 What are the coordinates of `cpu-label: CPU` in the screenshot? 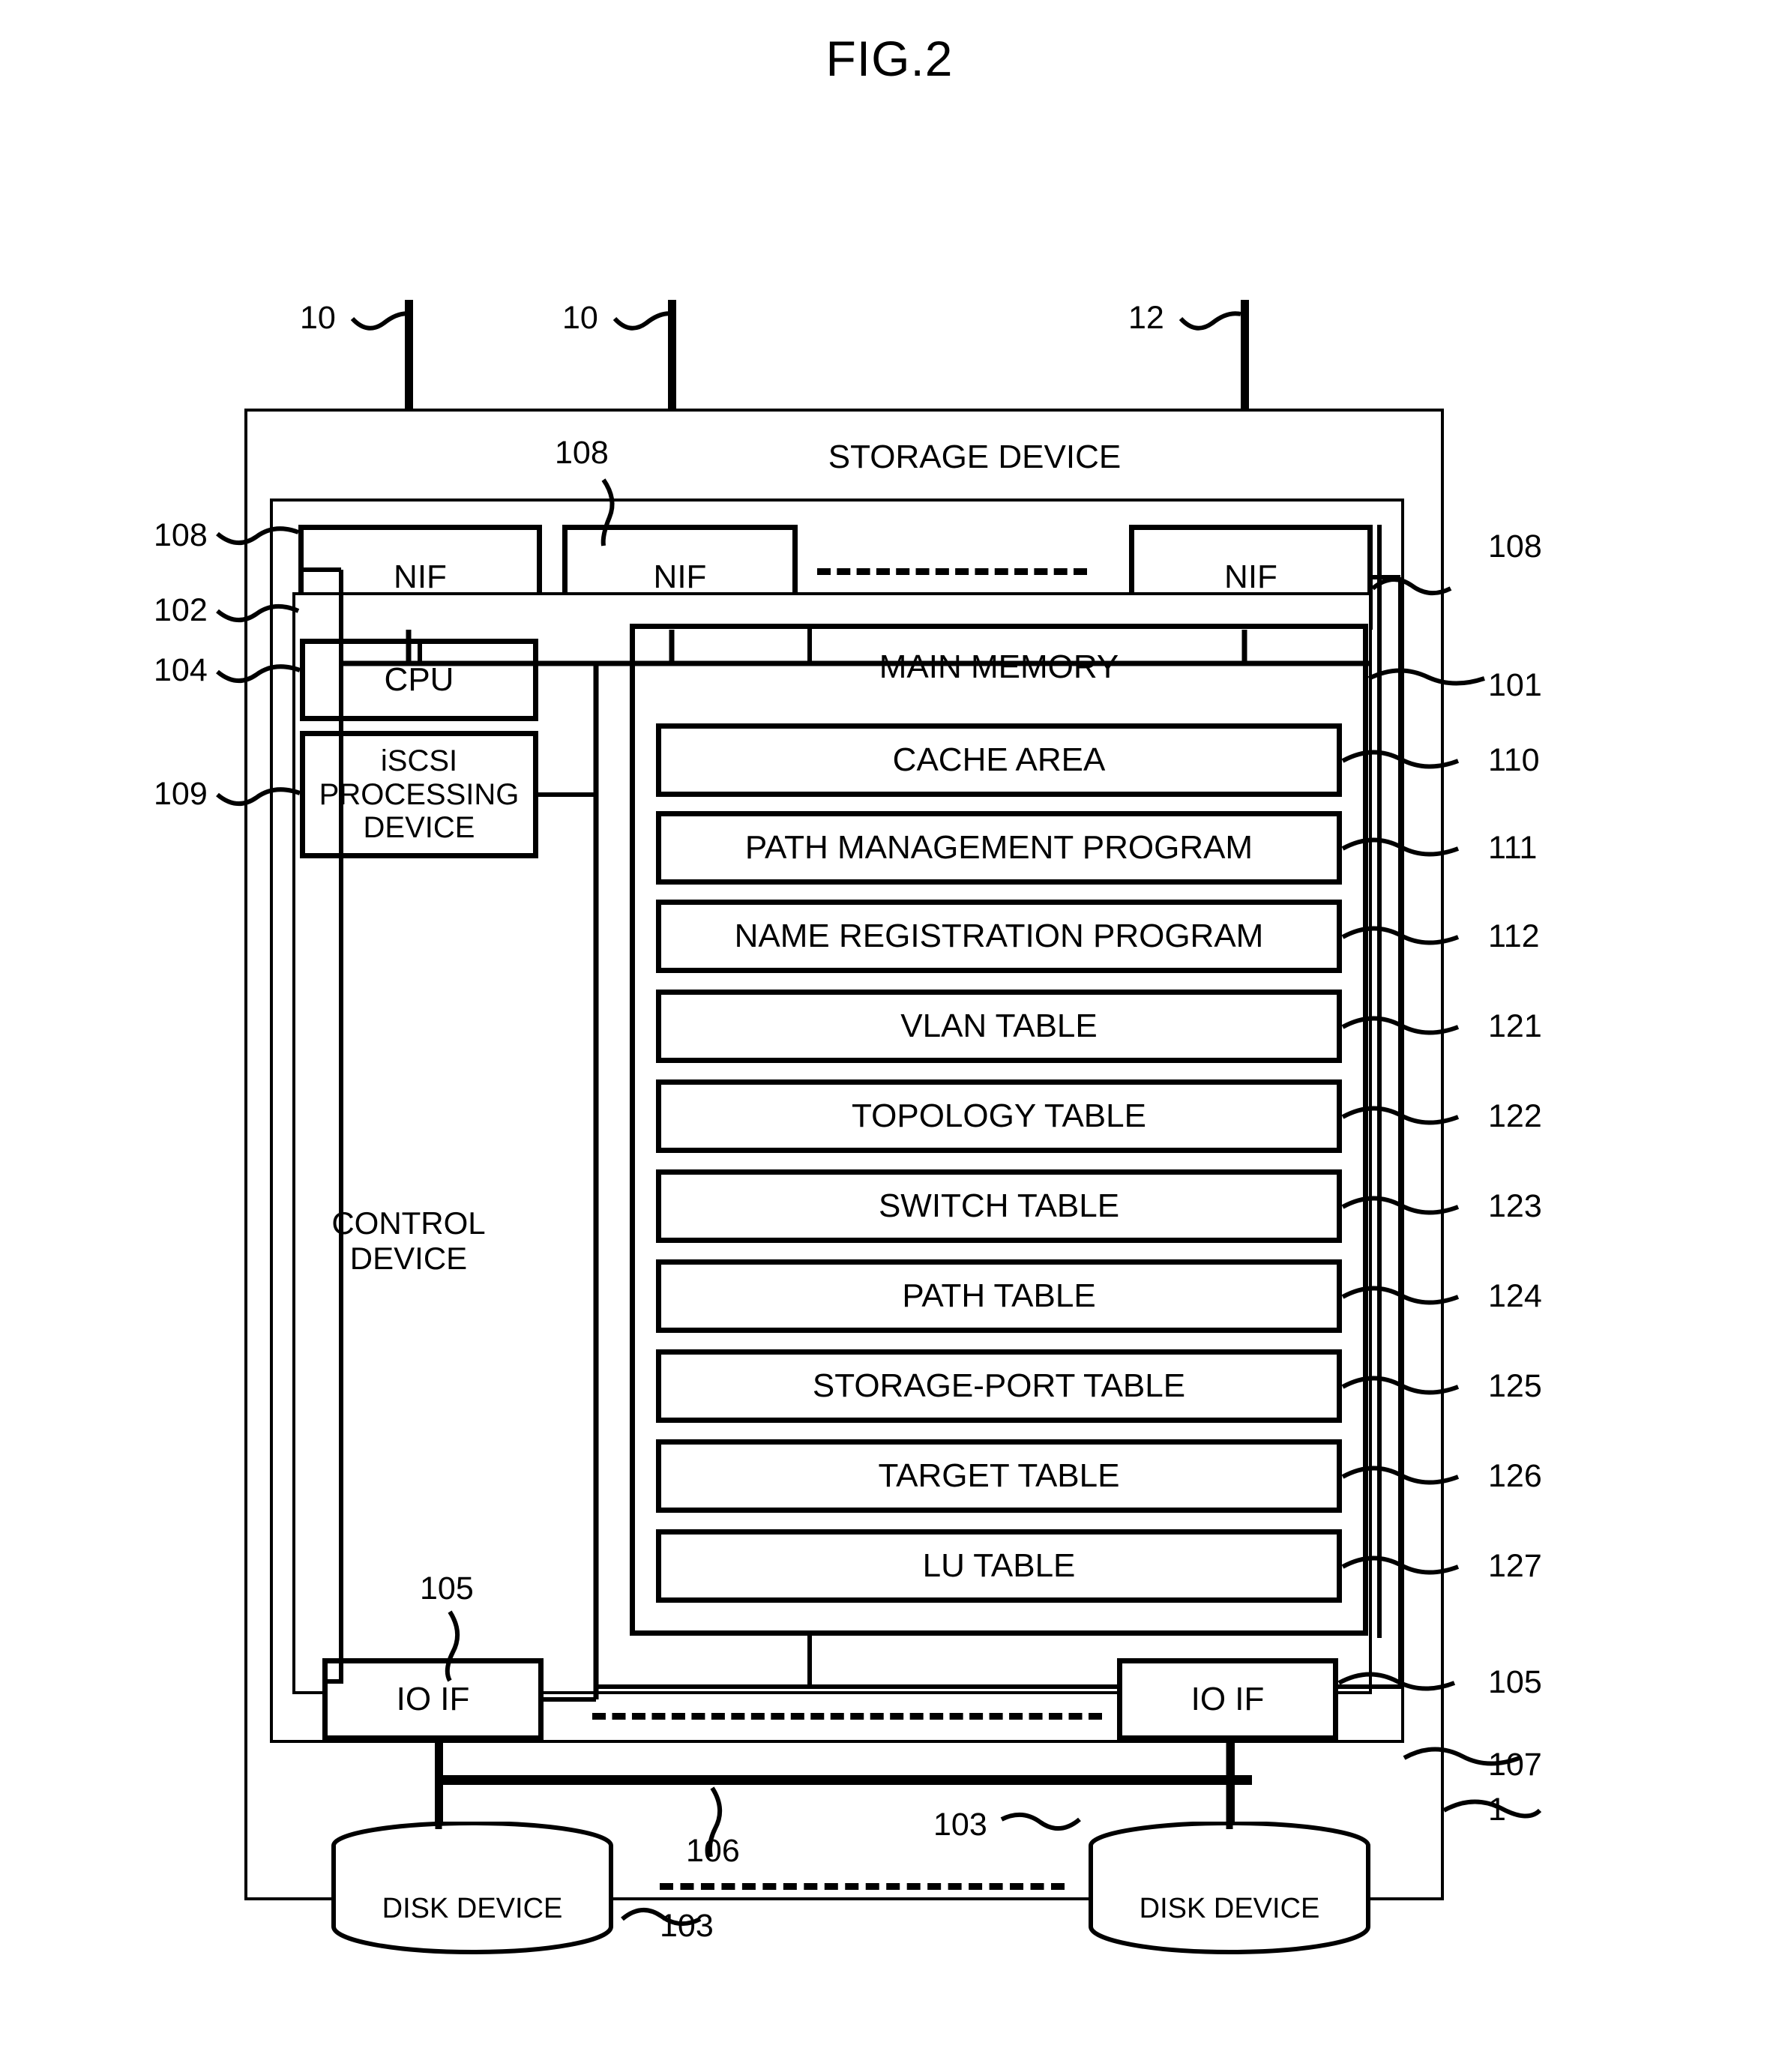 It's located at (419, 680).